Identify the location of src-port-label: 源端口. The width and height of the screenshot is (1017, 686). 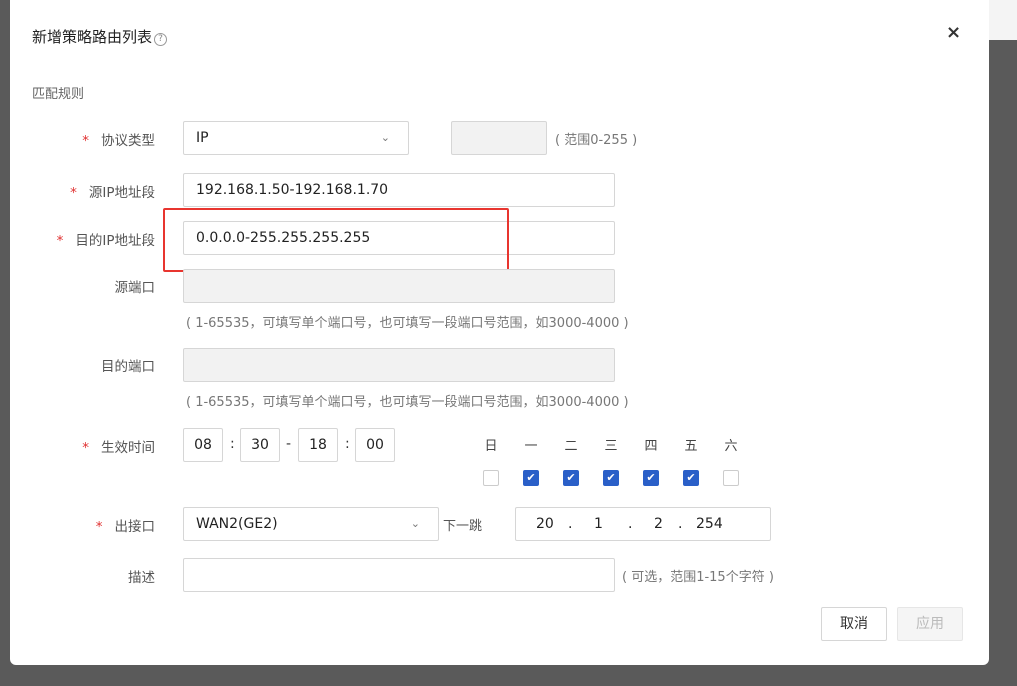
(135, 288).